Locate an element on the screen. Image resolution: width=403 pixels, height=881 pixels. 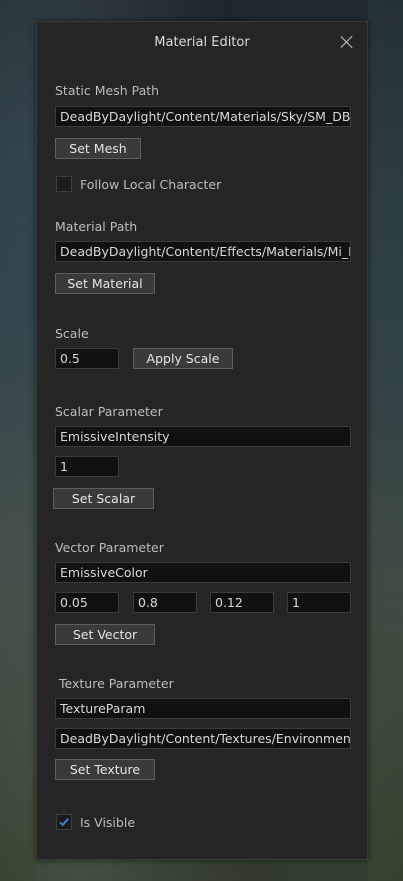
follow-local-character-checkbox is located at coordinates (64, 184).